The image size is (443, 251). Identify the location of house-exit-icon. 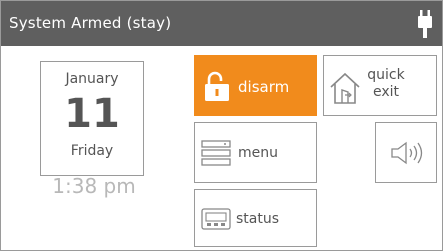
(345, 88).